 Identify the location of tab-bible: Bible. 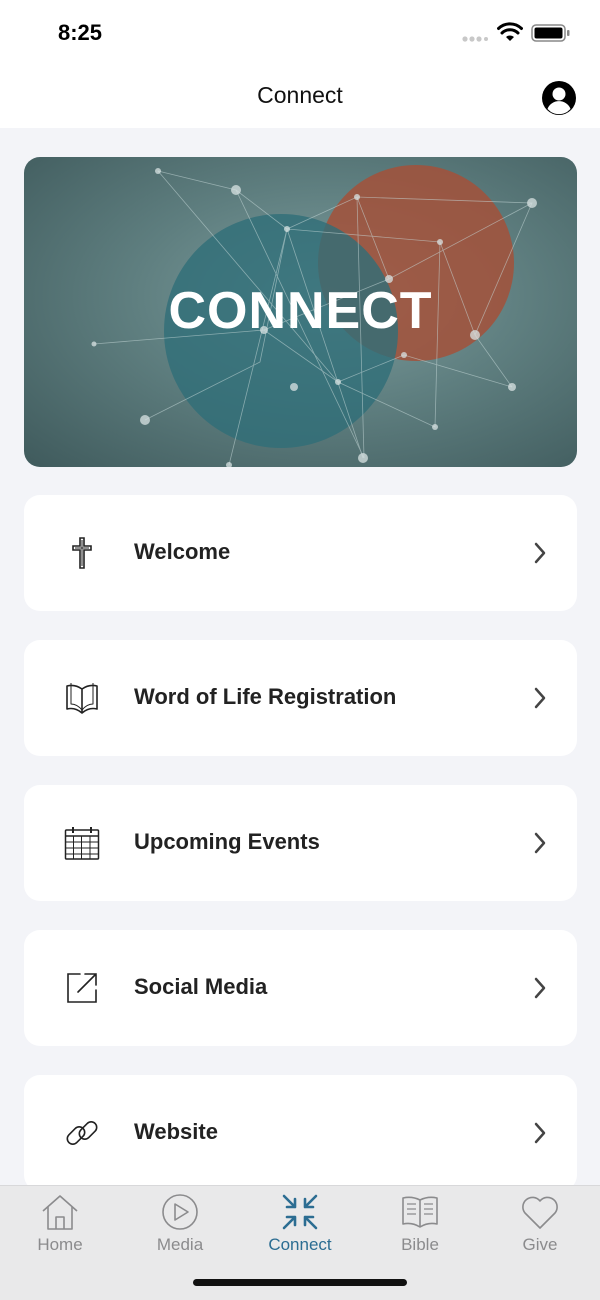
(420, 1226).